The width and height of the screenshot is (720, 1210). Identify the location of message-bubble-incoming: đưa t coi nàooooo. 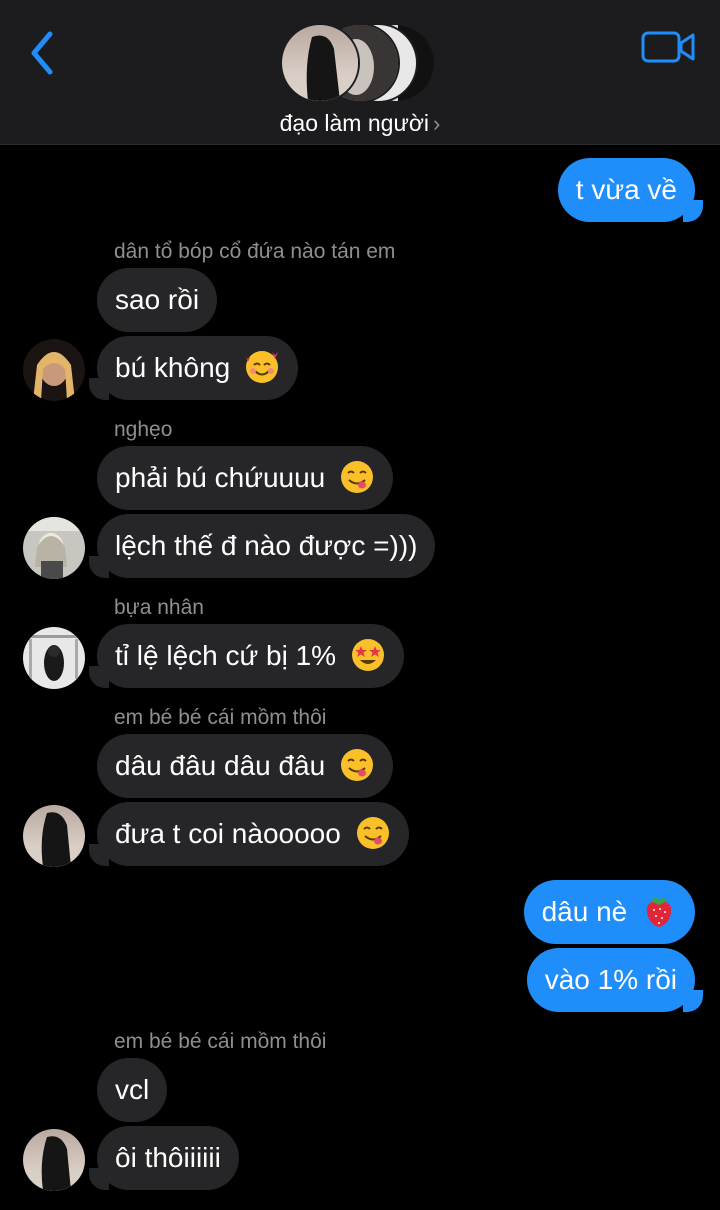
(253, 834).